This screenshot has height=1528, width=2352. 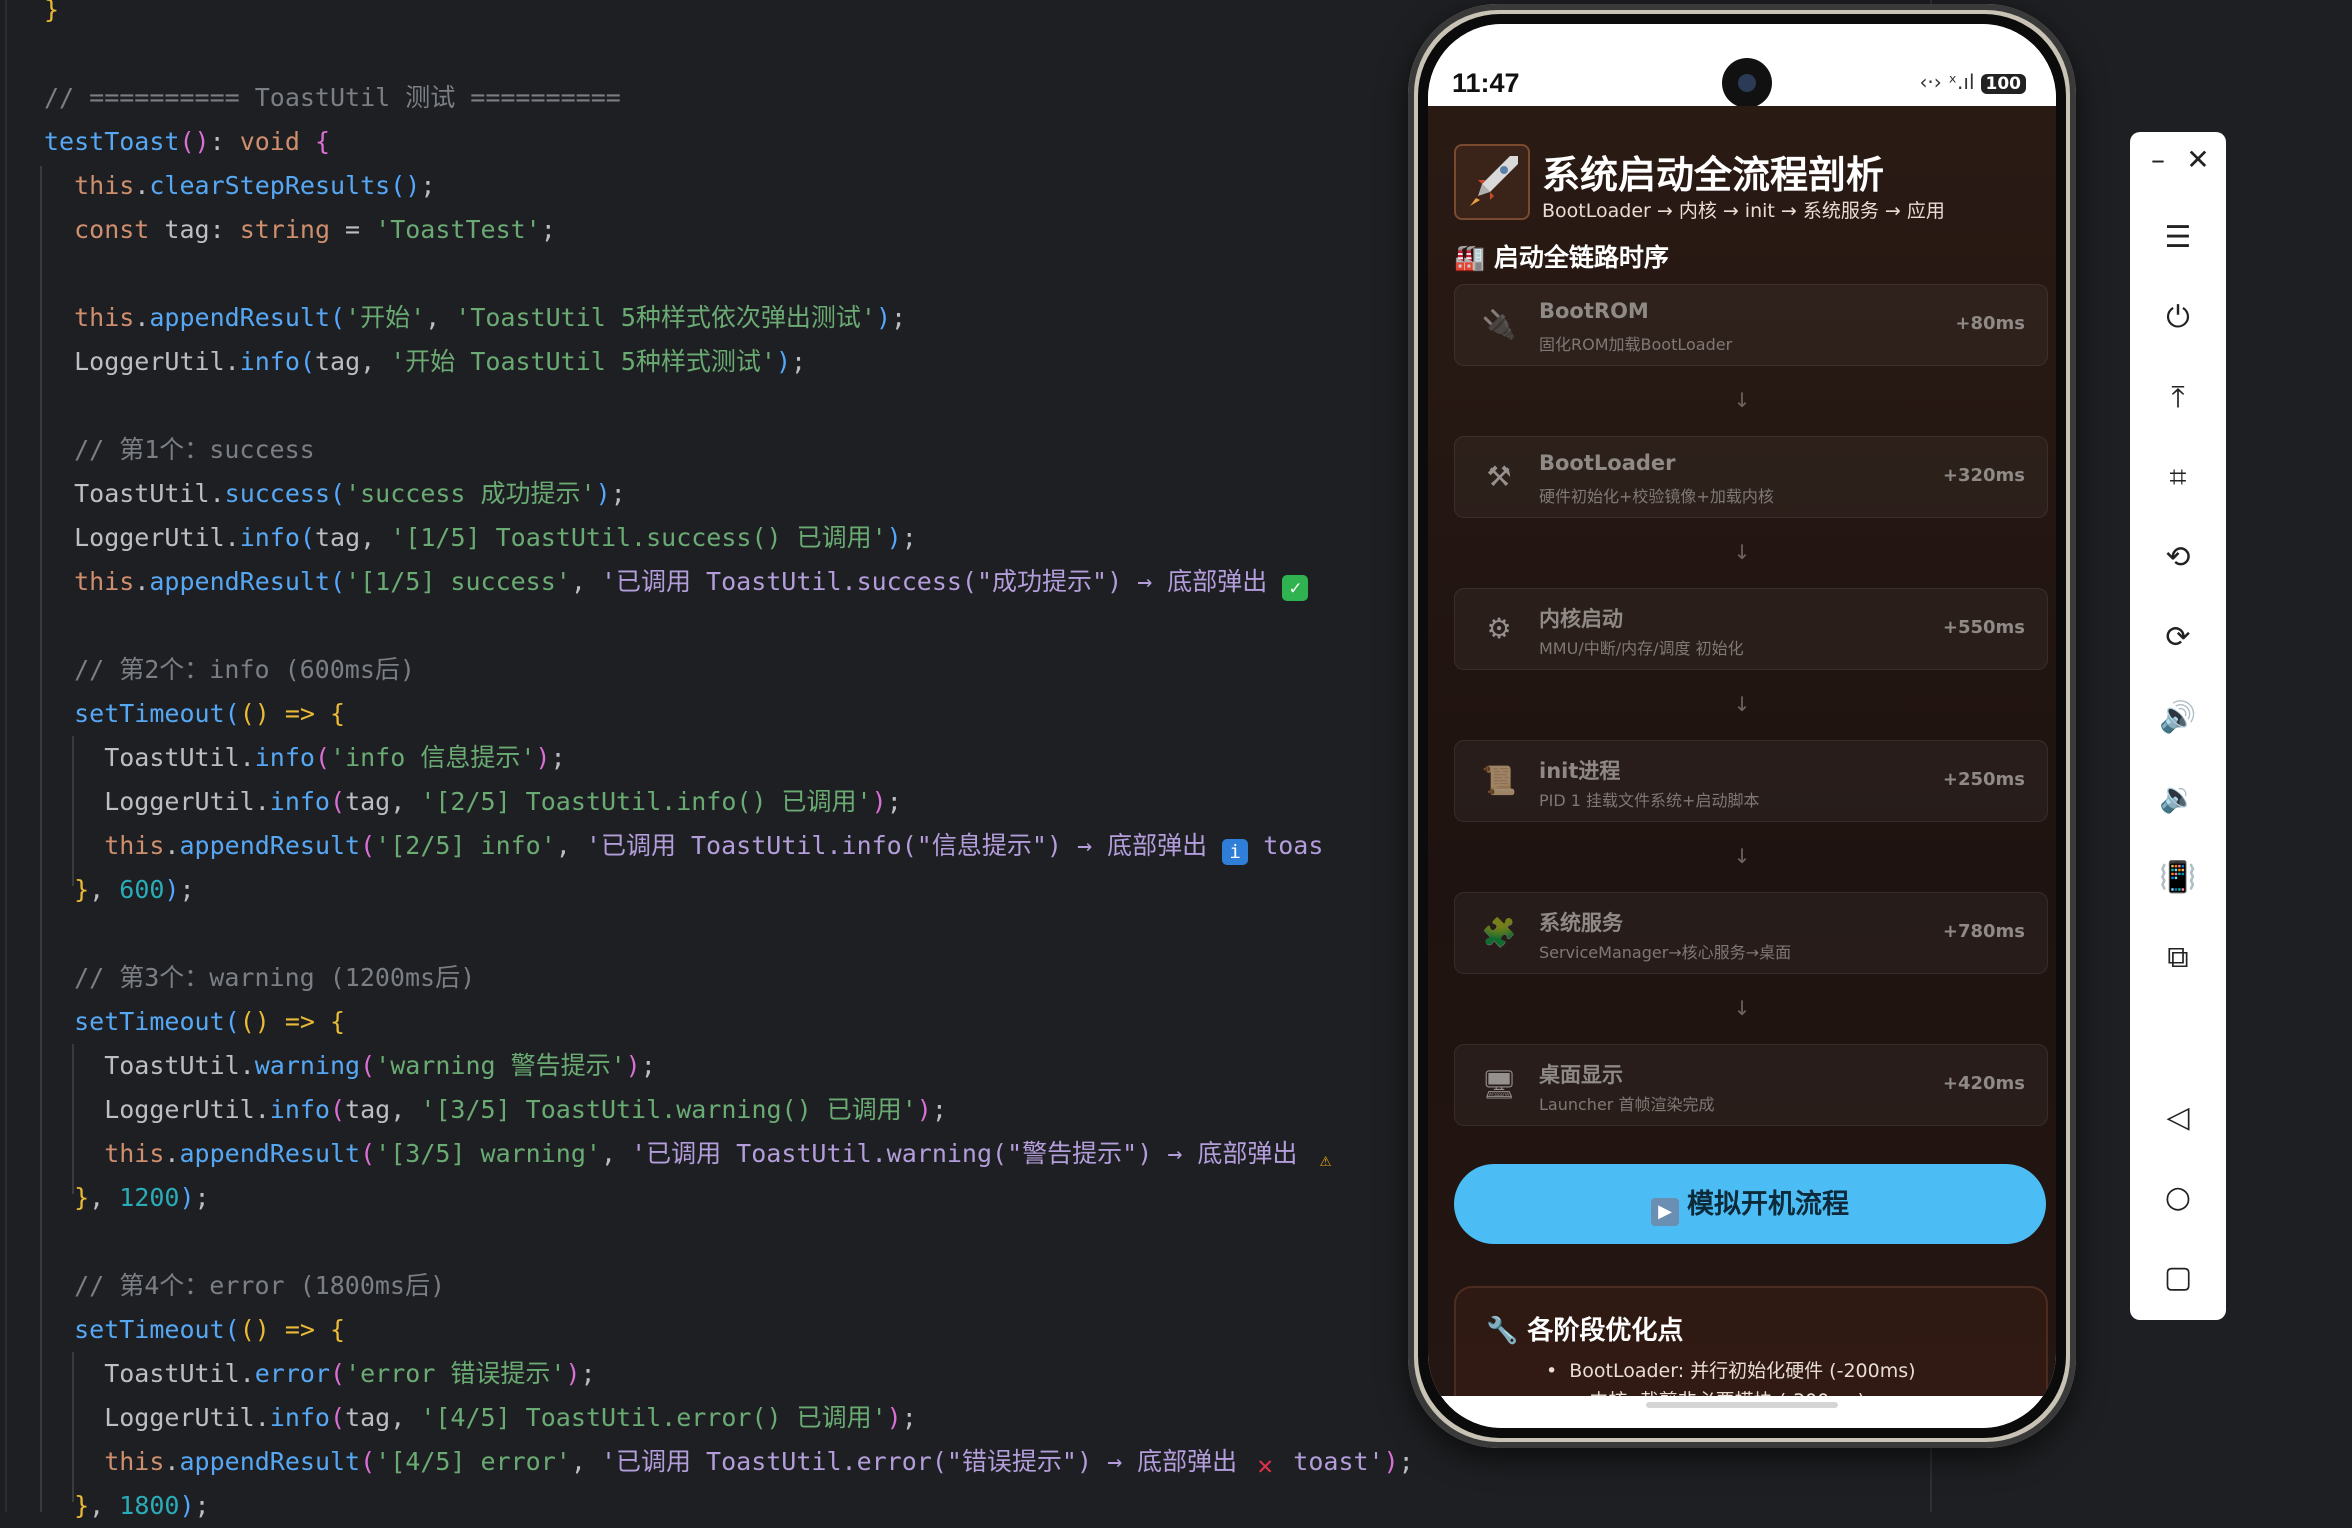 What do you see at coordinates (142, 757) in the screenshot?
I see `code-token: ToastUtil` at bounding box center [142, 757].